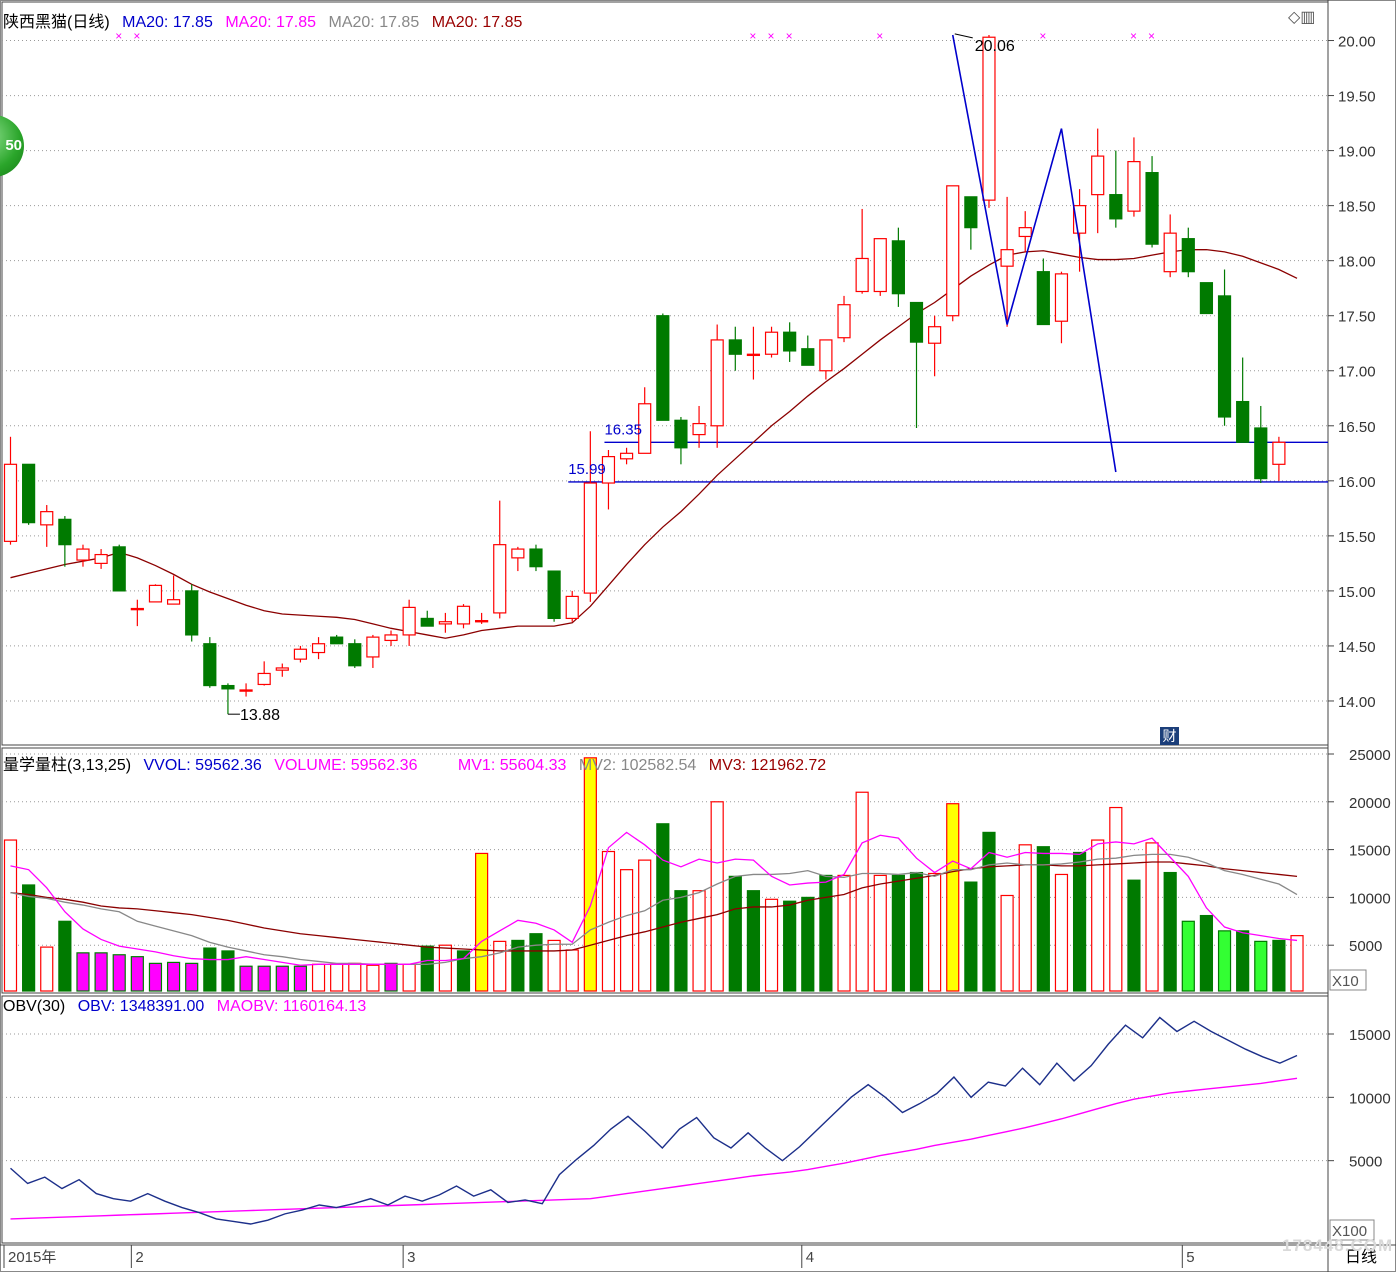  I want to click on annotation-high: 20.06, so click(995, 46).